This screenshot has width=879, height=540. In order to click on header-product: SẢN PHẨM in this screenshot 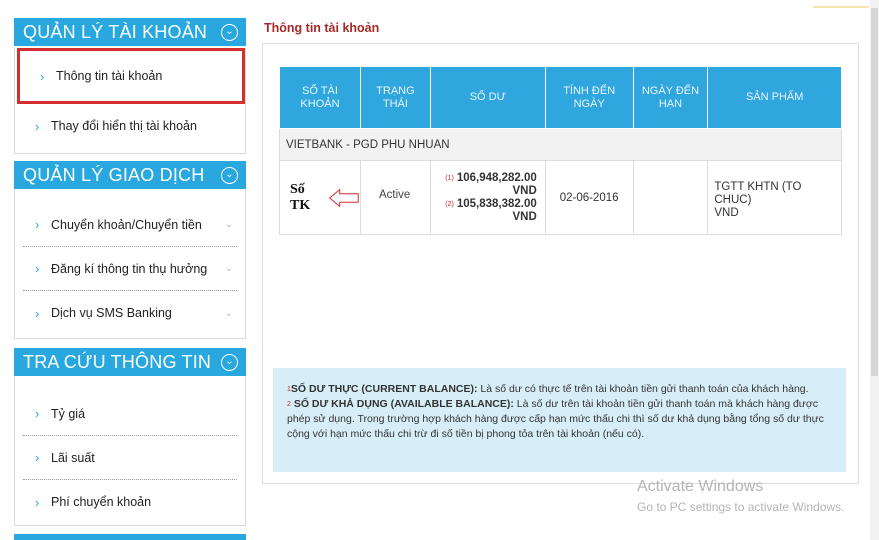, I will do `click(774, 97)`.